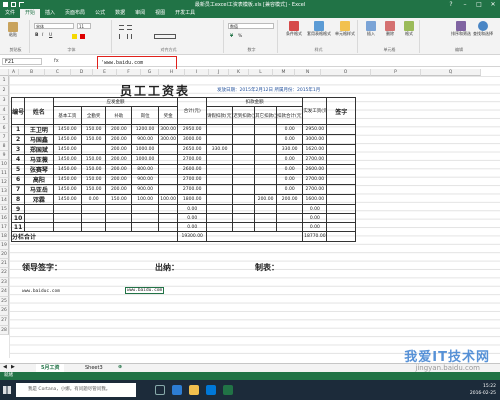  What do you see at coordinates (192, 236) in the screenshot?
I see `total-subtotal: 19300.00` at bounding box center [192, 236].